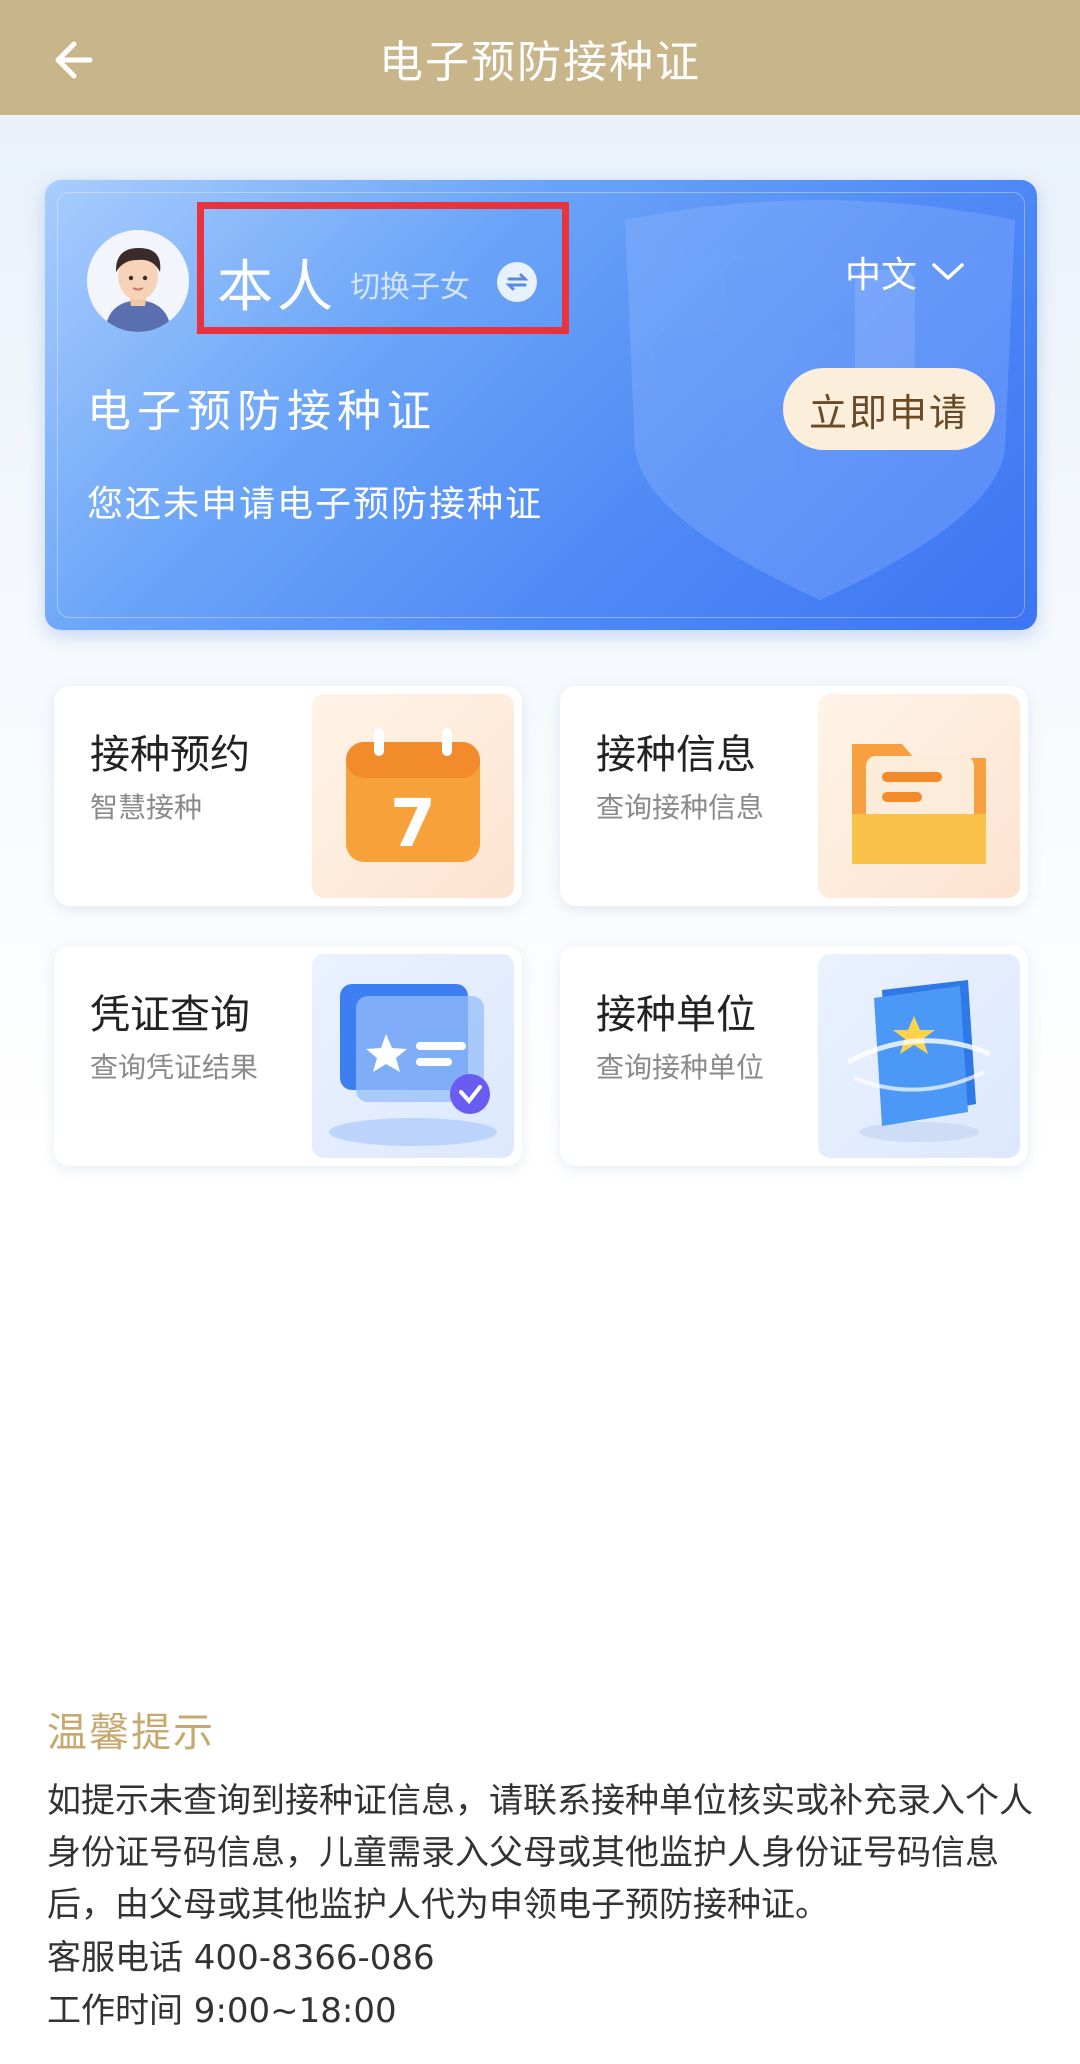 This screenshot has height=2064, width=1080. Describe the element at coordinates (680, 807) in the screenshot. I see `tile-subtitle: 查询接种信息` at that location.